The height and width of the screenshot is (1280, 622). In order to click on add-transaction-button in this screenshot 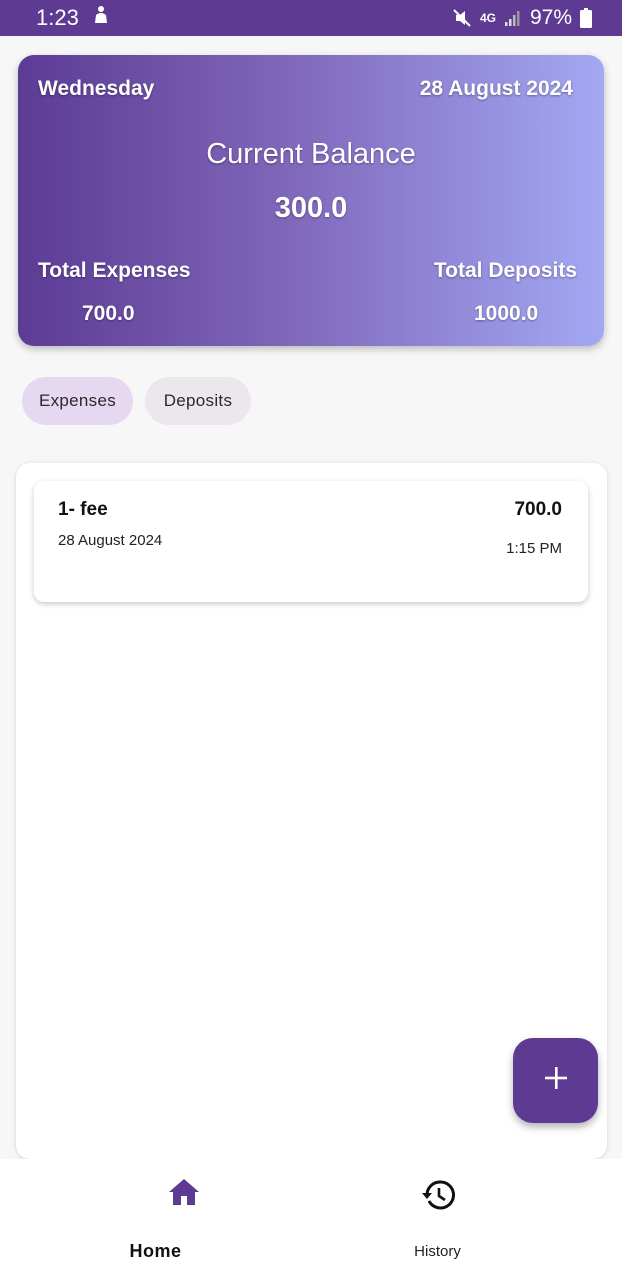, I will do `click(555, 1080)`.